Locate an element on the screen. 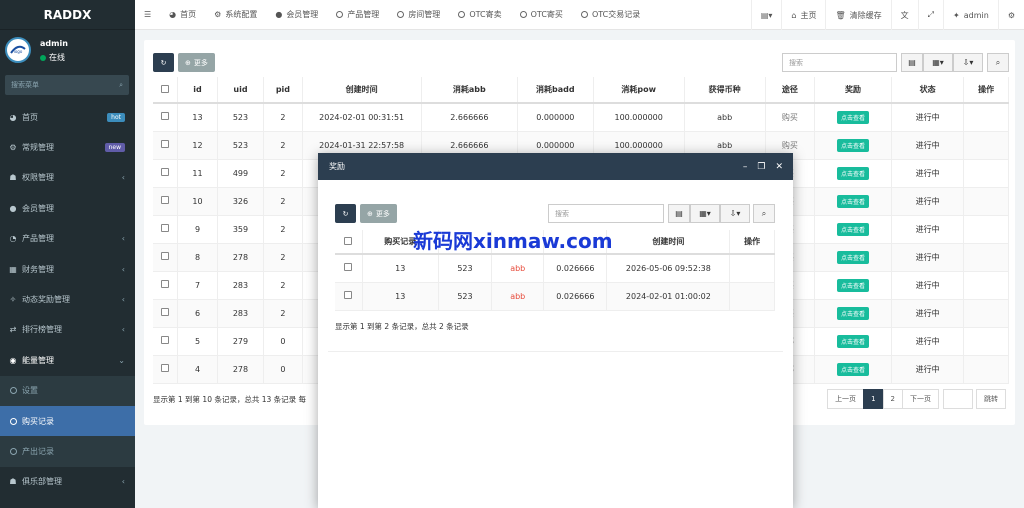  column-header: 奖励 is located at coordinates (853, 90).